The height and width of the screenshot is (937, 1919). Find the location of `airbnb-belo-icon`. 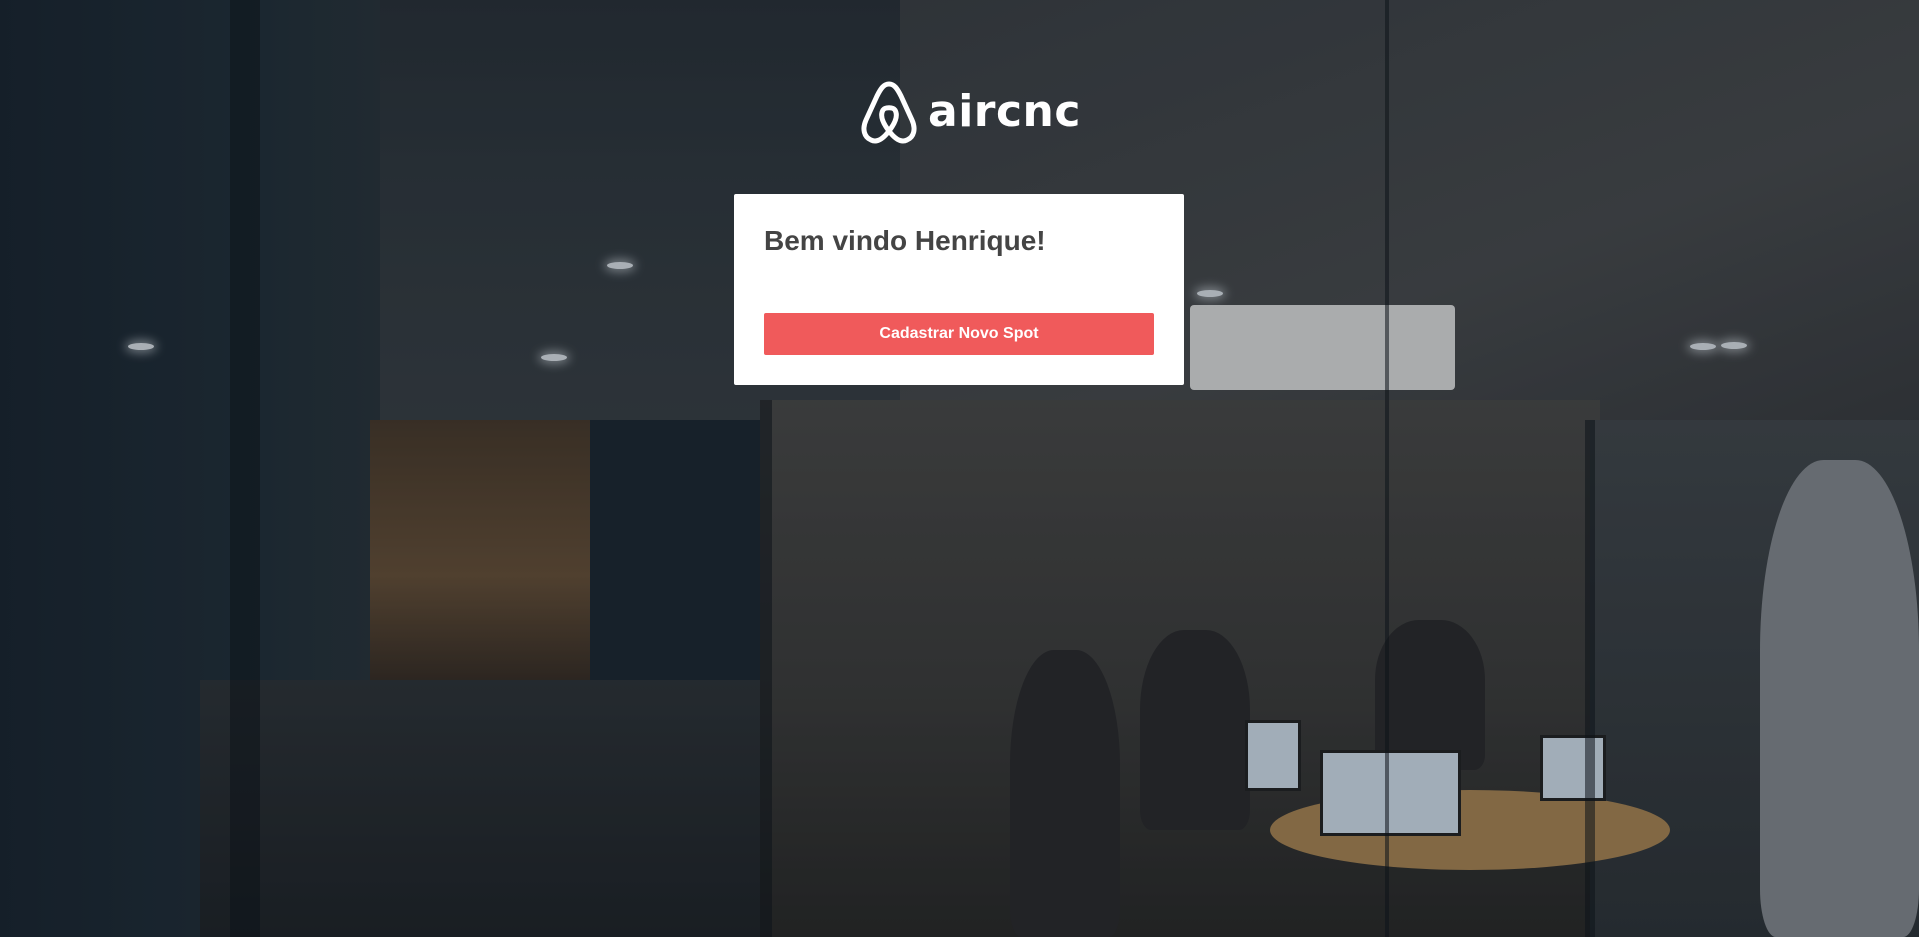

airbnb-belo-icon is located at coordinates (889, 112).